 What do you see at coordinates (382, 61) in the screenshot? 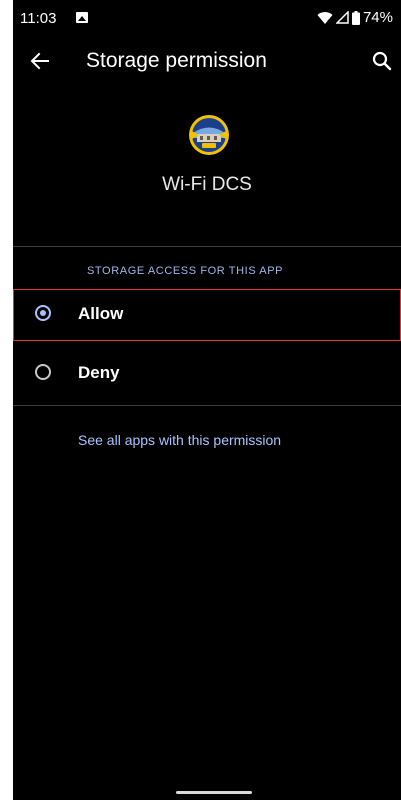
I see `search-icon` at bounding box center [382, 61].